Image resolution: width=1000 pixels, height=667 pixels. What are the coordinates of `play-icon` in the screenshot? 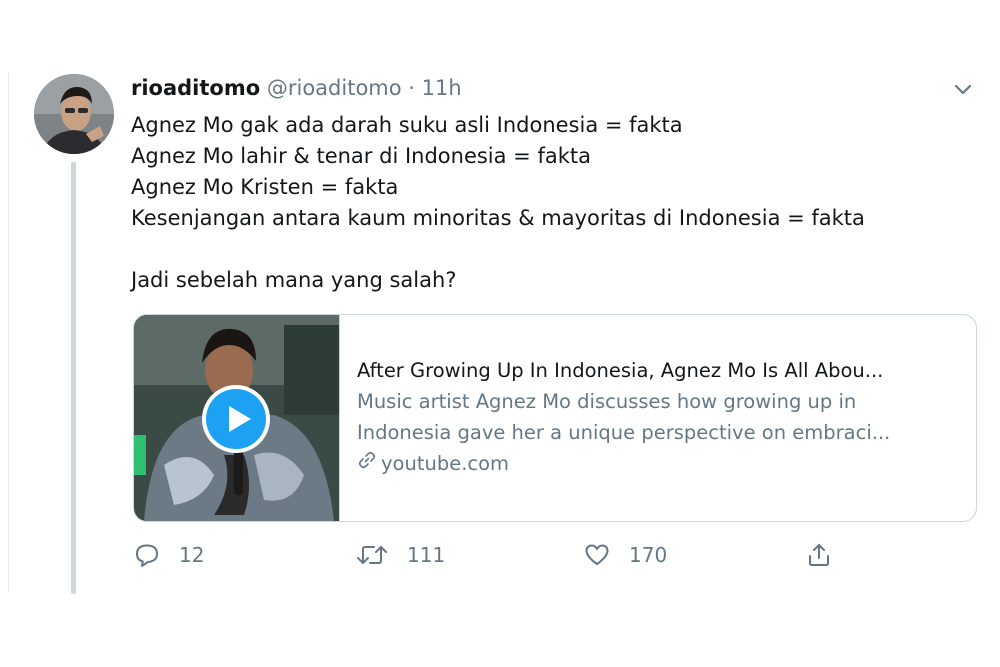 It's located at (236, 419).